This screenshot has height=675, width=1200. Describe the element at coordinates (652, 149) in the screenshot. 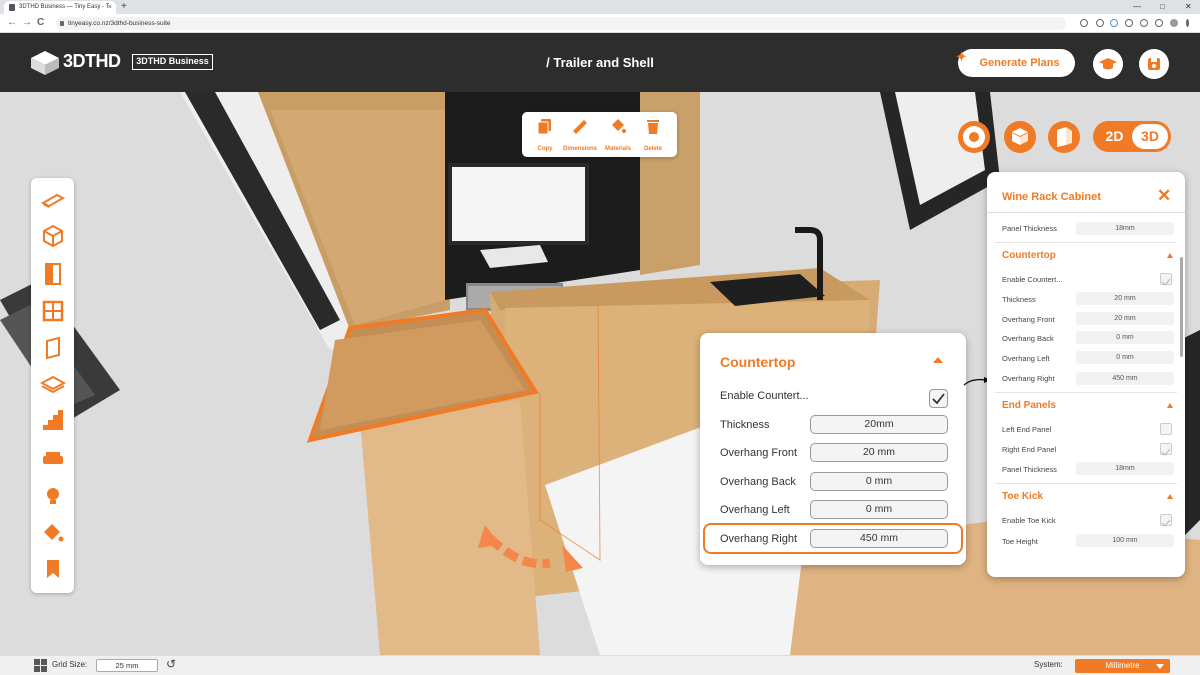

I see `delete-label: Delete` at that location.